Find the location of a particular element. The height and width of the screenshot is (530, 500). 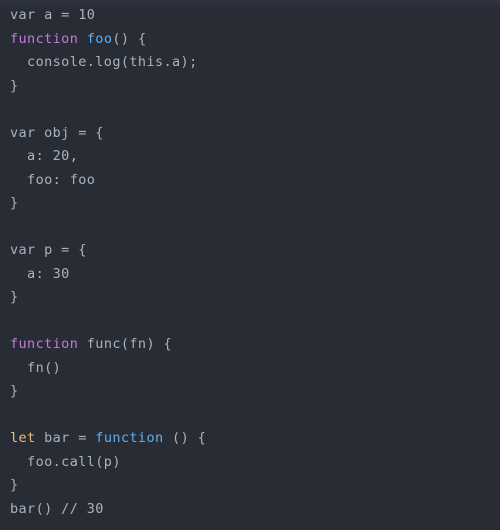

code-line: foo.call(p) is located at coordinates (250, 463).